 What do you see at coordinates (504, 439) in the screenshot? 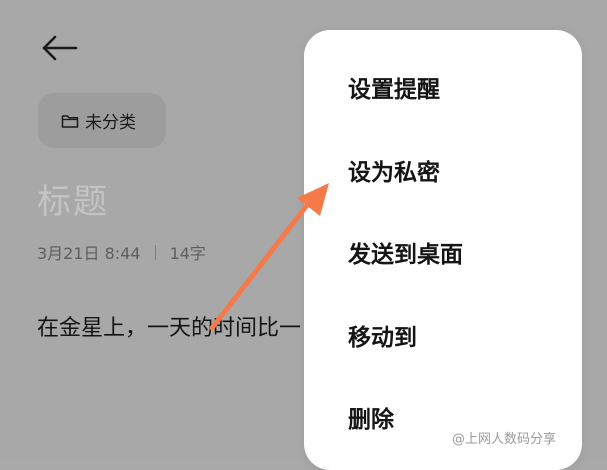
I see `watermark: @上网人数码分享` at bounding box center [504, 439].